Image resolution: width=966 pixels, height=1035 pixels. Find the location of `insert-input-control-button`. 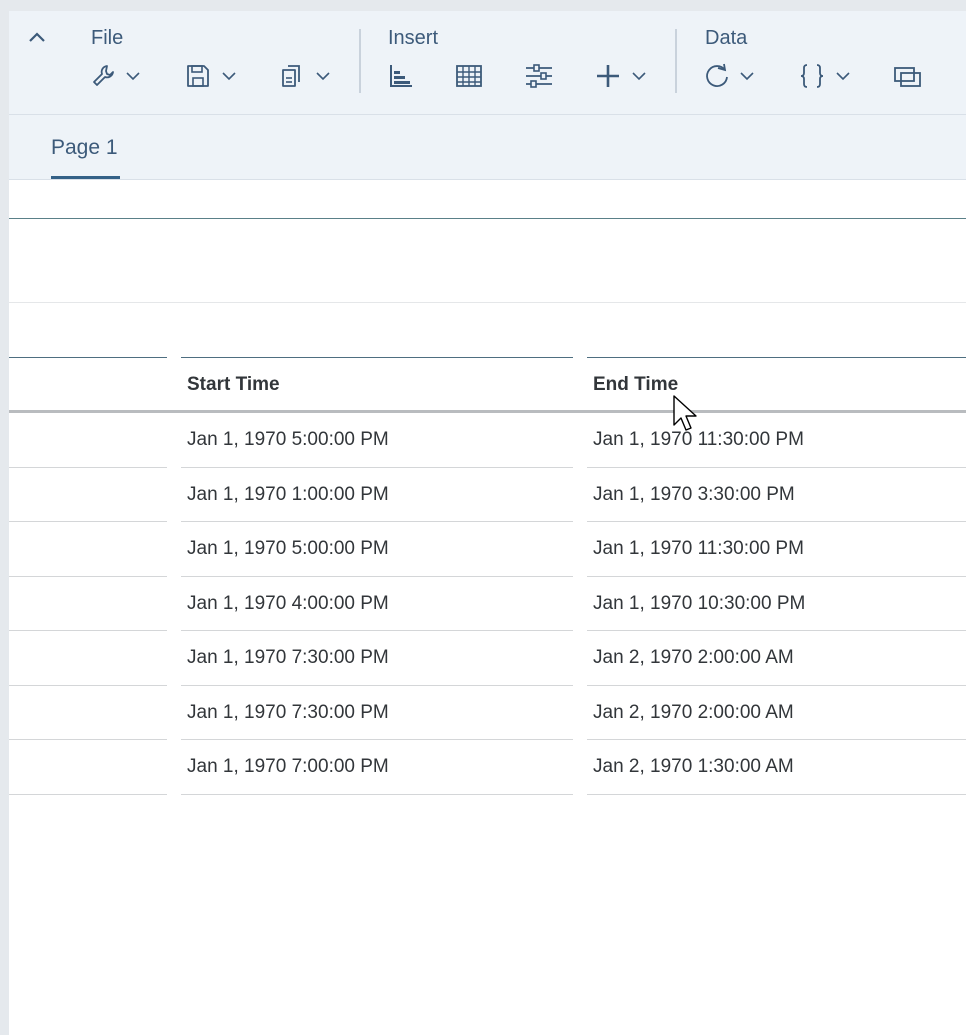

insert-input-control-button is located at coordinates (539, 76).